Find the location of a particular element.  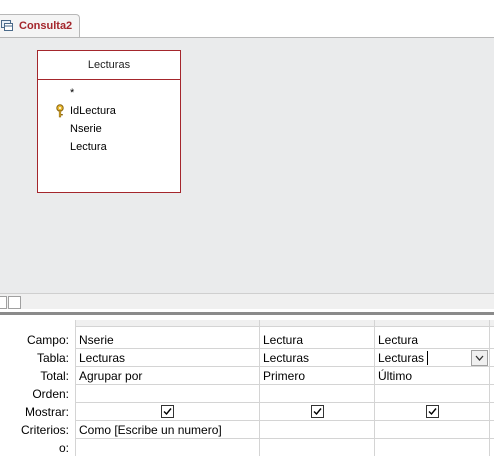

cell-campo-3: Lectura is located at coordinates (424, 340).